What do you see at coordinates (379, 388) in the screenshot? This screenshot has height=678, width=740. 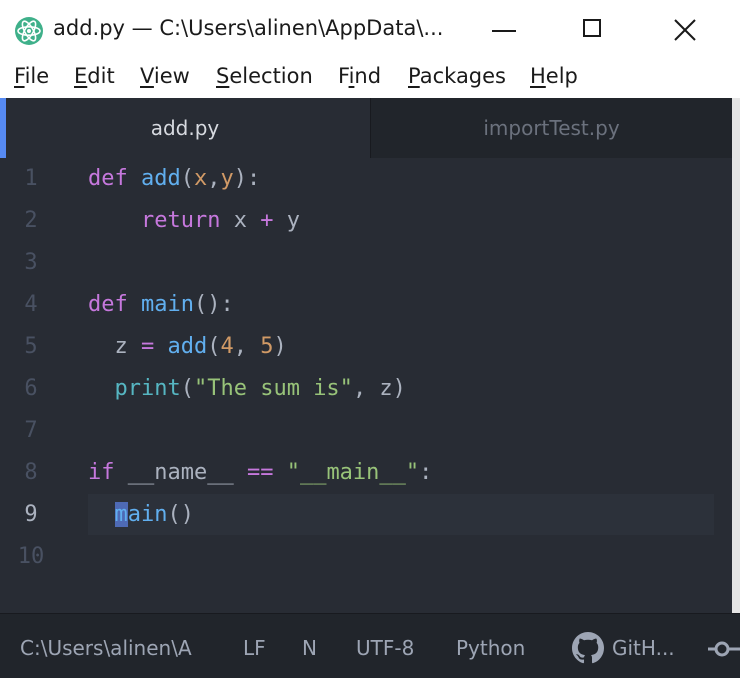 I see `text-token: , z)` at bounding box center [379, 388].